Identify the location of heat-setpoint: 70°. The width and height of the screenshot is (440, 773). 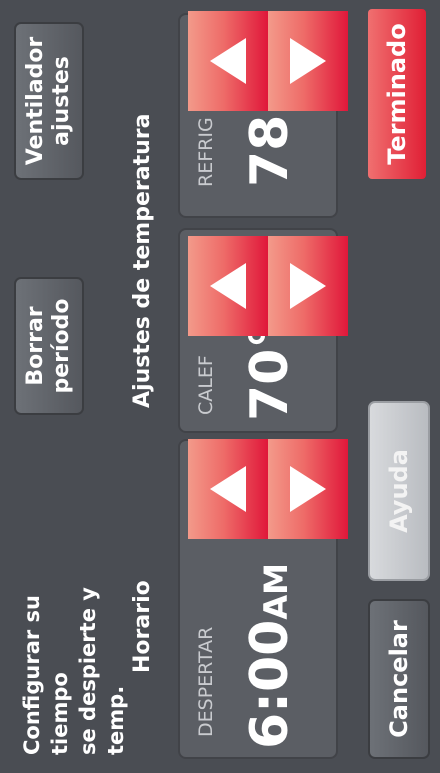
(270, 371).